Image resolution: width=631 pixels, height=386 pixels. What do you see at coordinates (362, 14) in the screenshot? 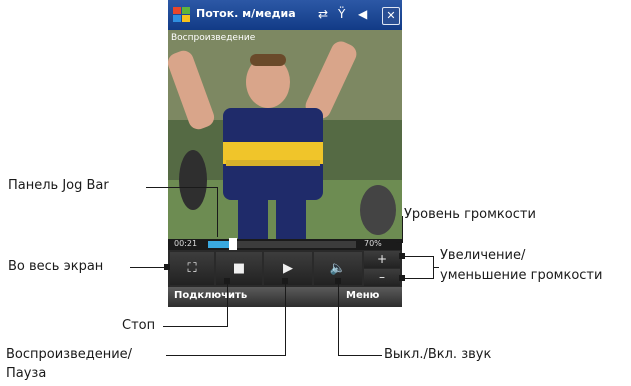
I see `speaker-icon: ◀︎` at bounding box center [362, 14].